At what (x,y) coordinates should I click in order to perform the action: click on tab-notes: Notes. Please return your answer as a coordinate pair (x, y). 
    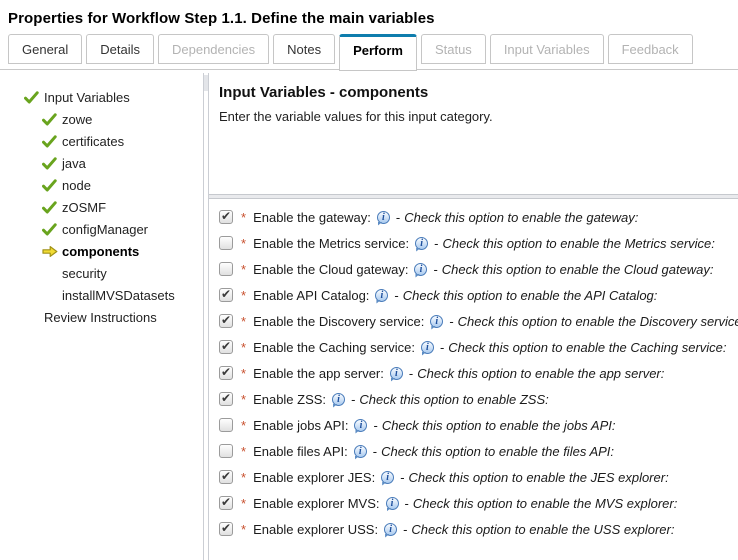
    Looking at the image, I should click on (304, 49).